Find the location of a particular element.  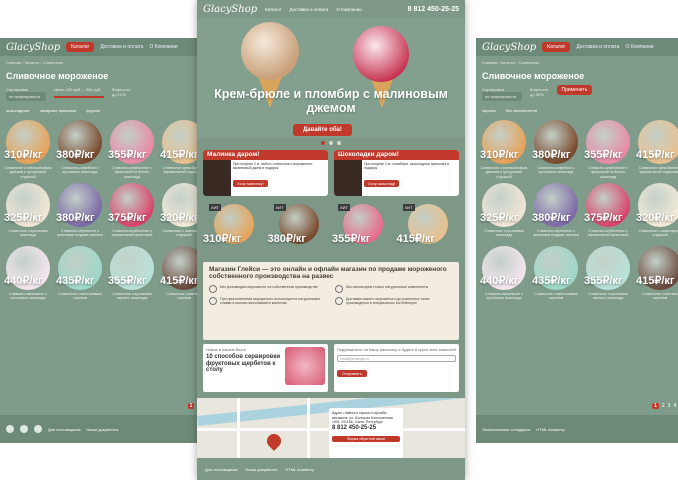

product-name: Сливочное с шоколадной стружкой is located at coordinates (657, 233).